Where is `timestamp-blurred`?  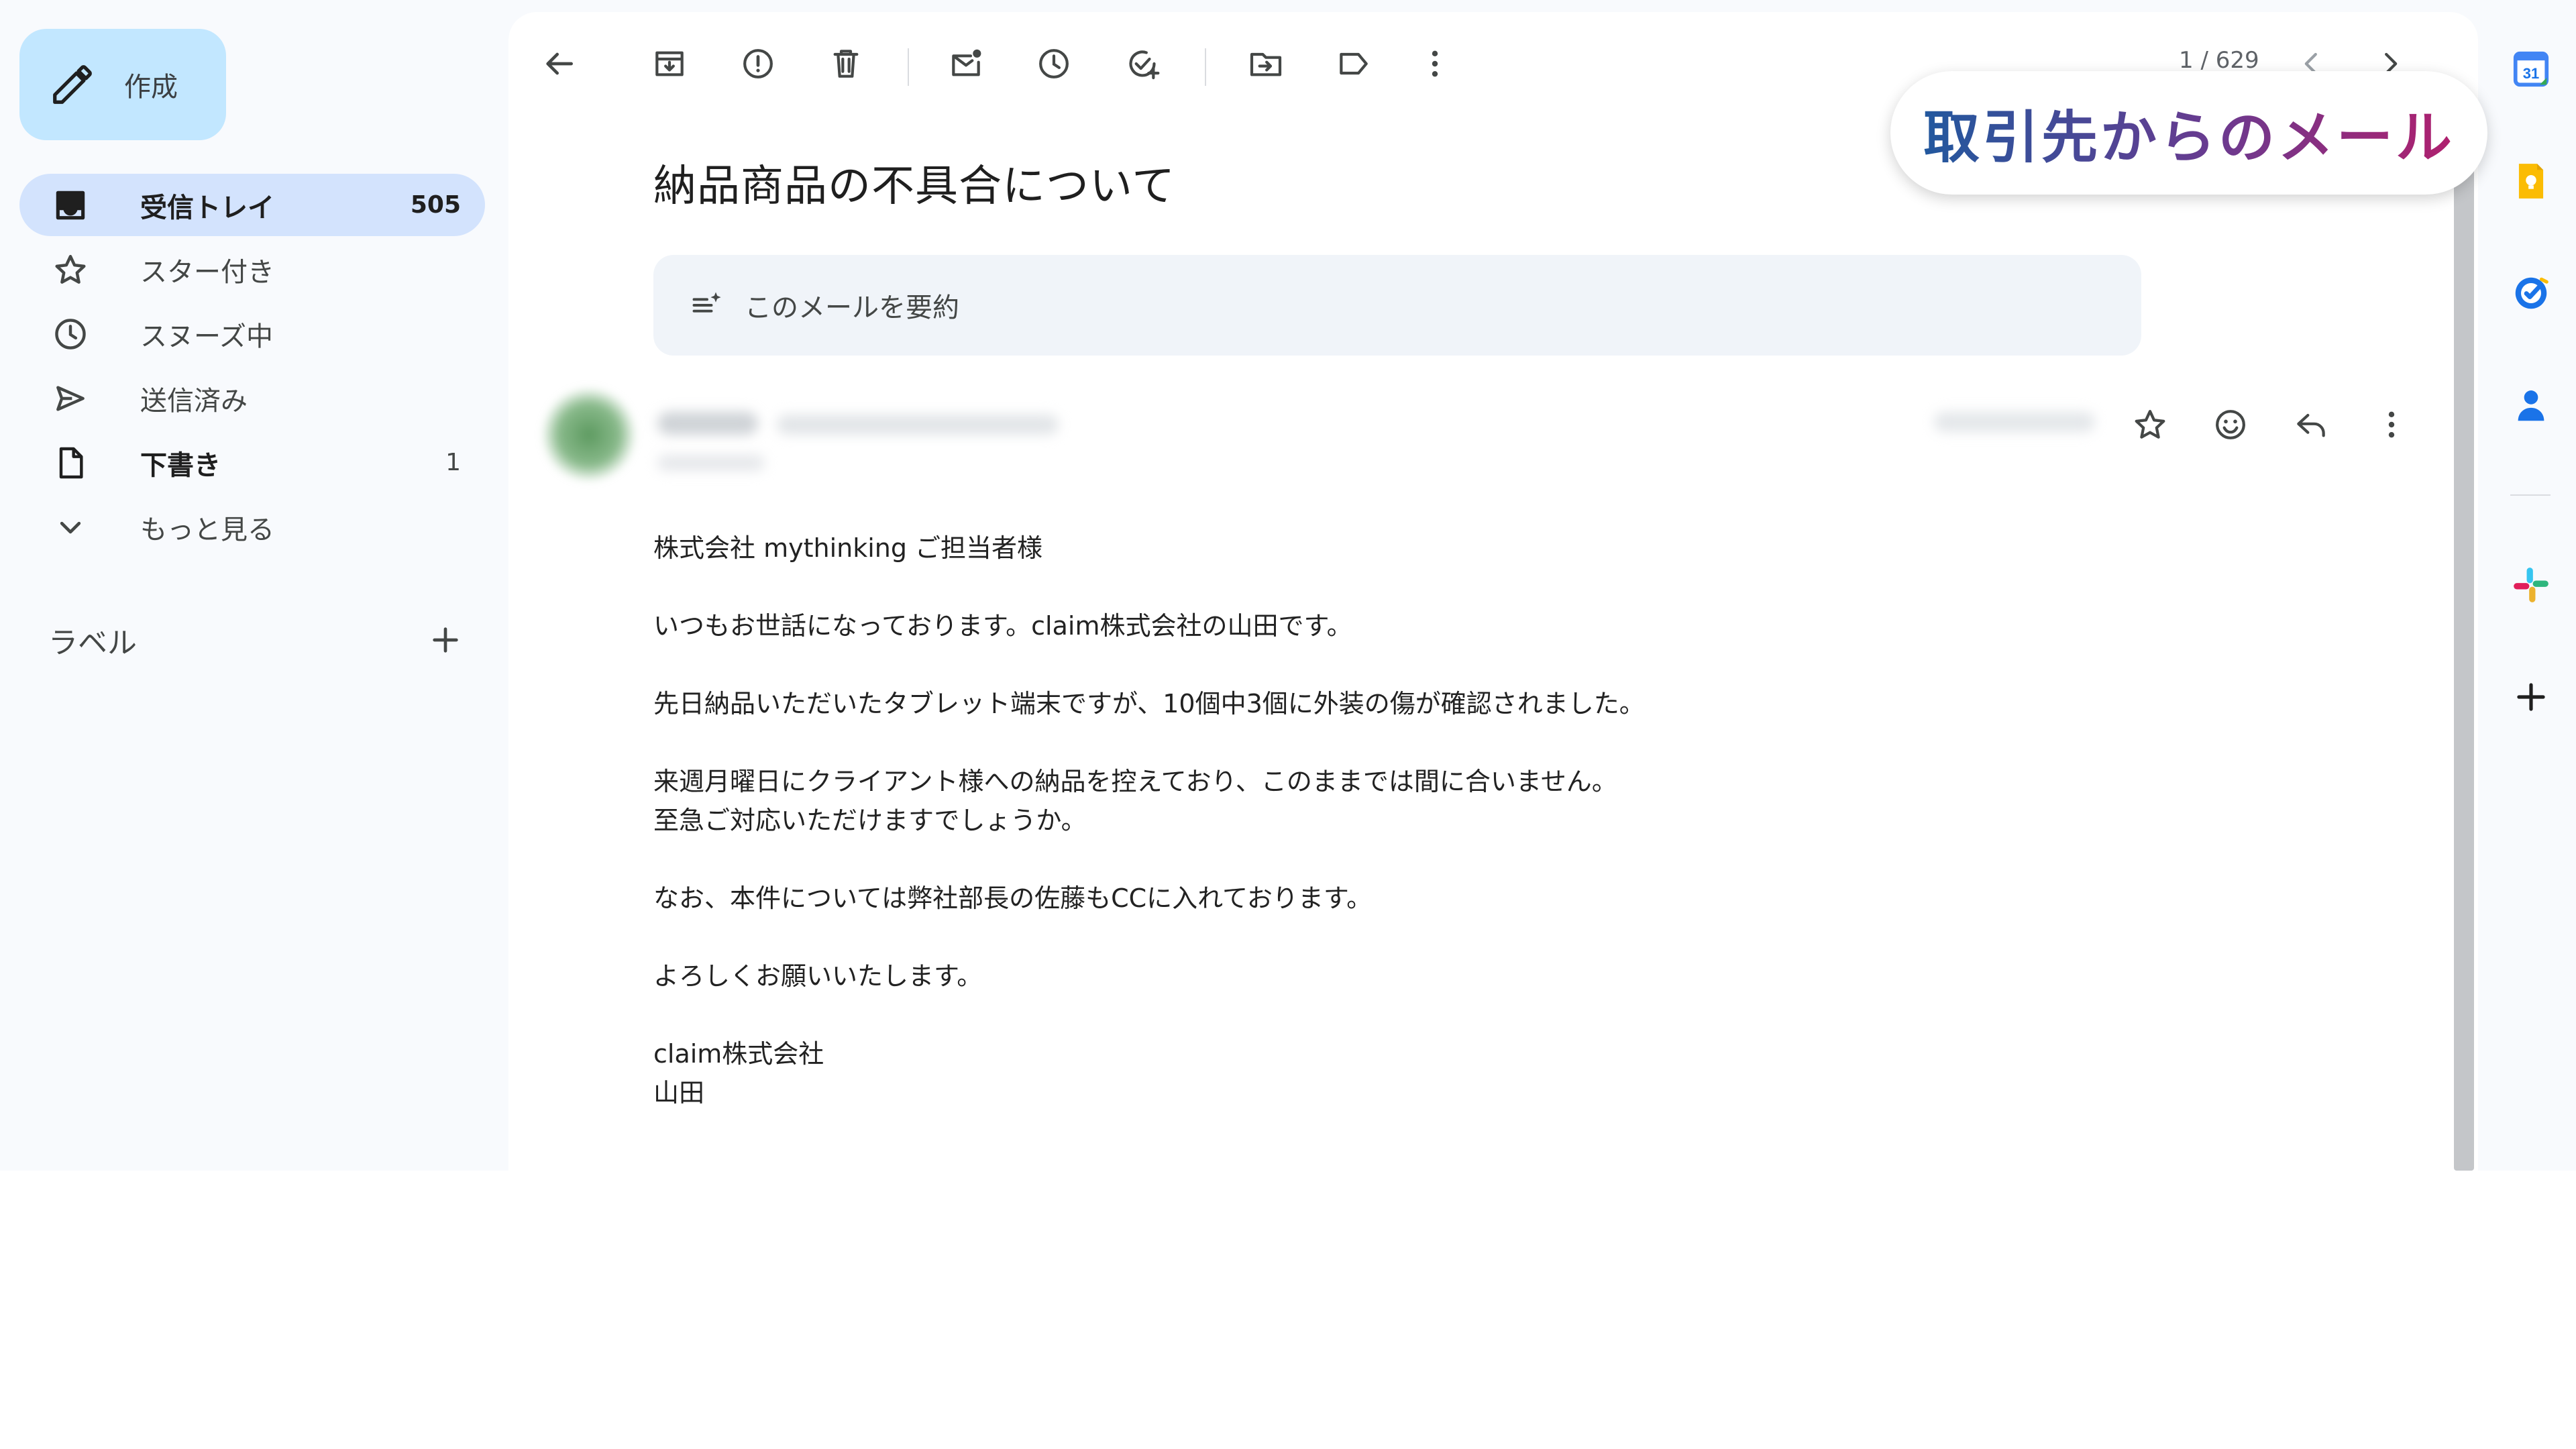
timestamp-blurred is located at coordinates (2014, 422).